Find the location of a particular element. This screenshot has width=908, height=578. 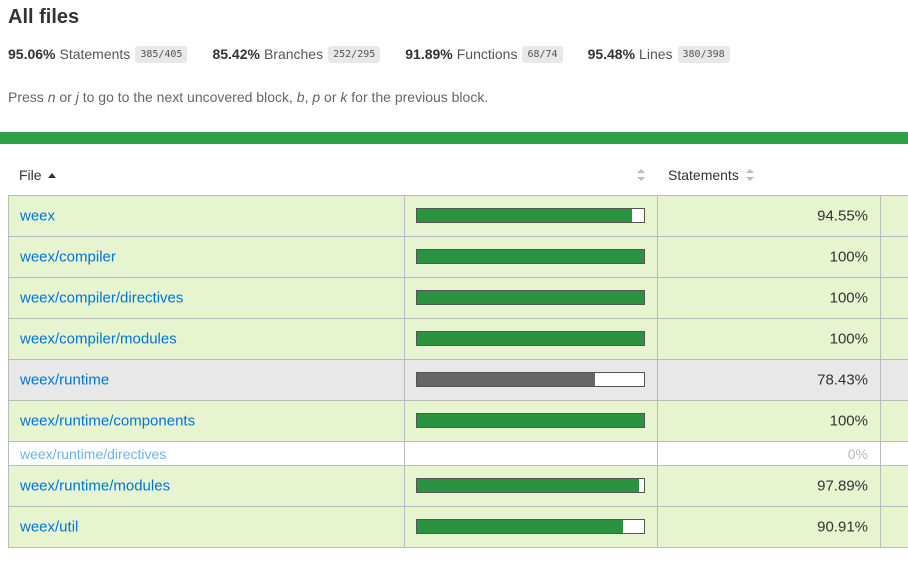

sort-ascending-icon is located at coordinates (51, 175).